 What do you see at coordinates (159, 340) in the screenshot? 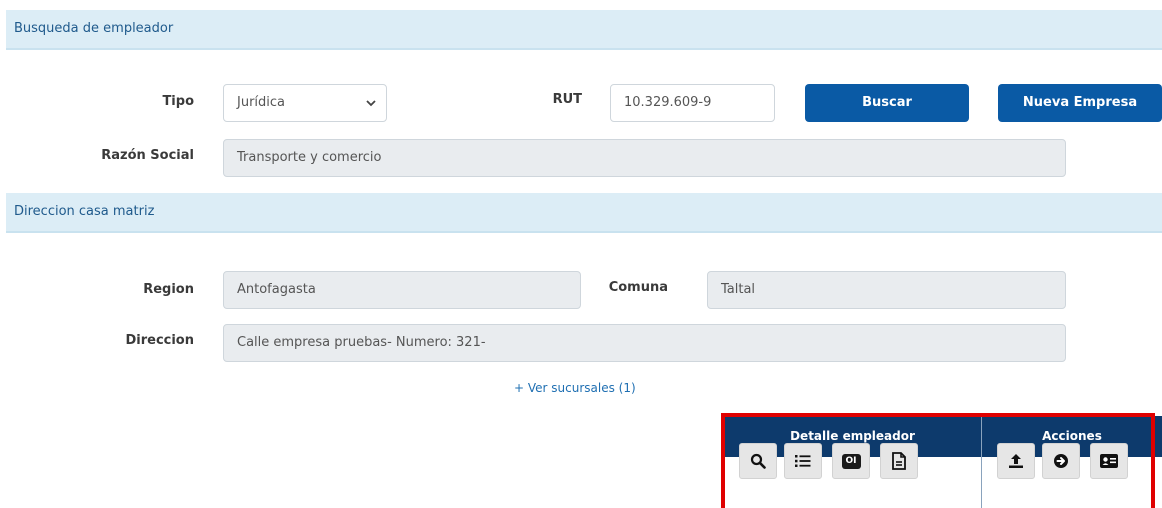
I see `direccion-label: Direccion` at bounding box center [159, 340].